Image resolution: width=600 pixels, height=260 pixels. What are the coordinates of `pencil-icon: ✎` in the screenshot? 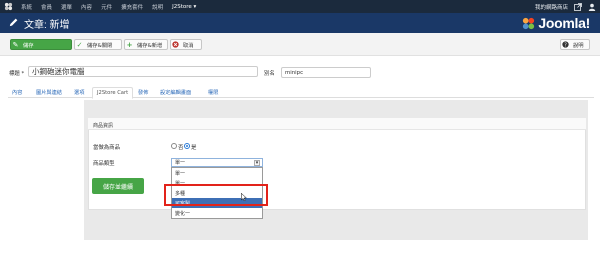 It's located at (15, 44).